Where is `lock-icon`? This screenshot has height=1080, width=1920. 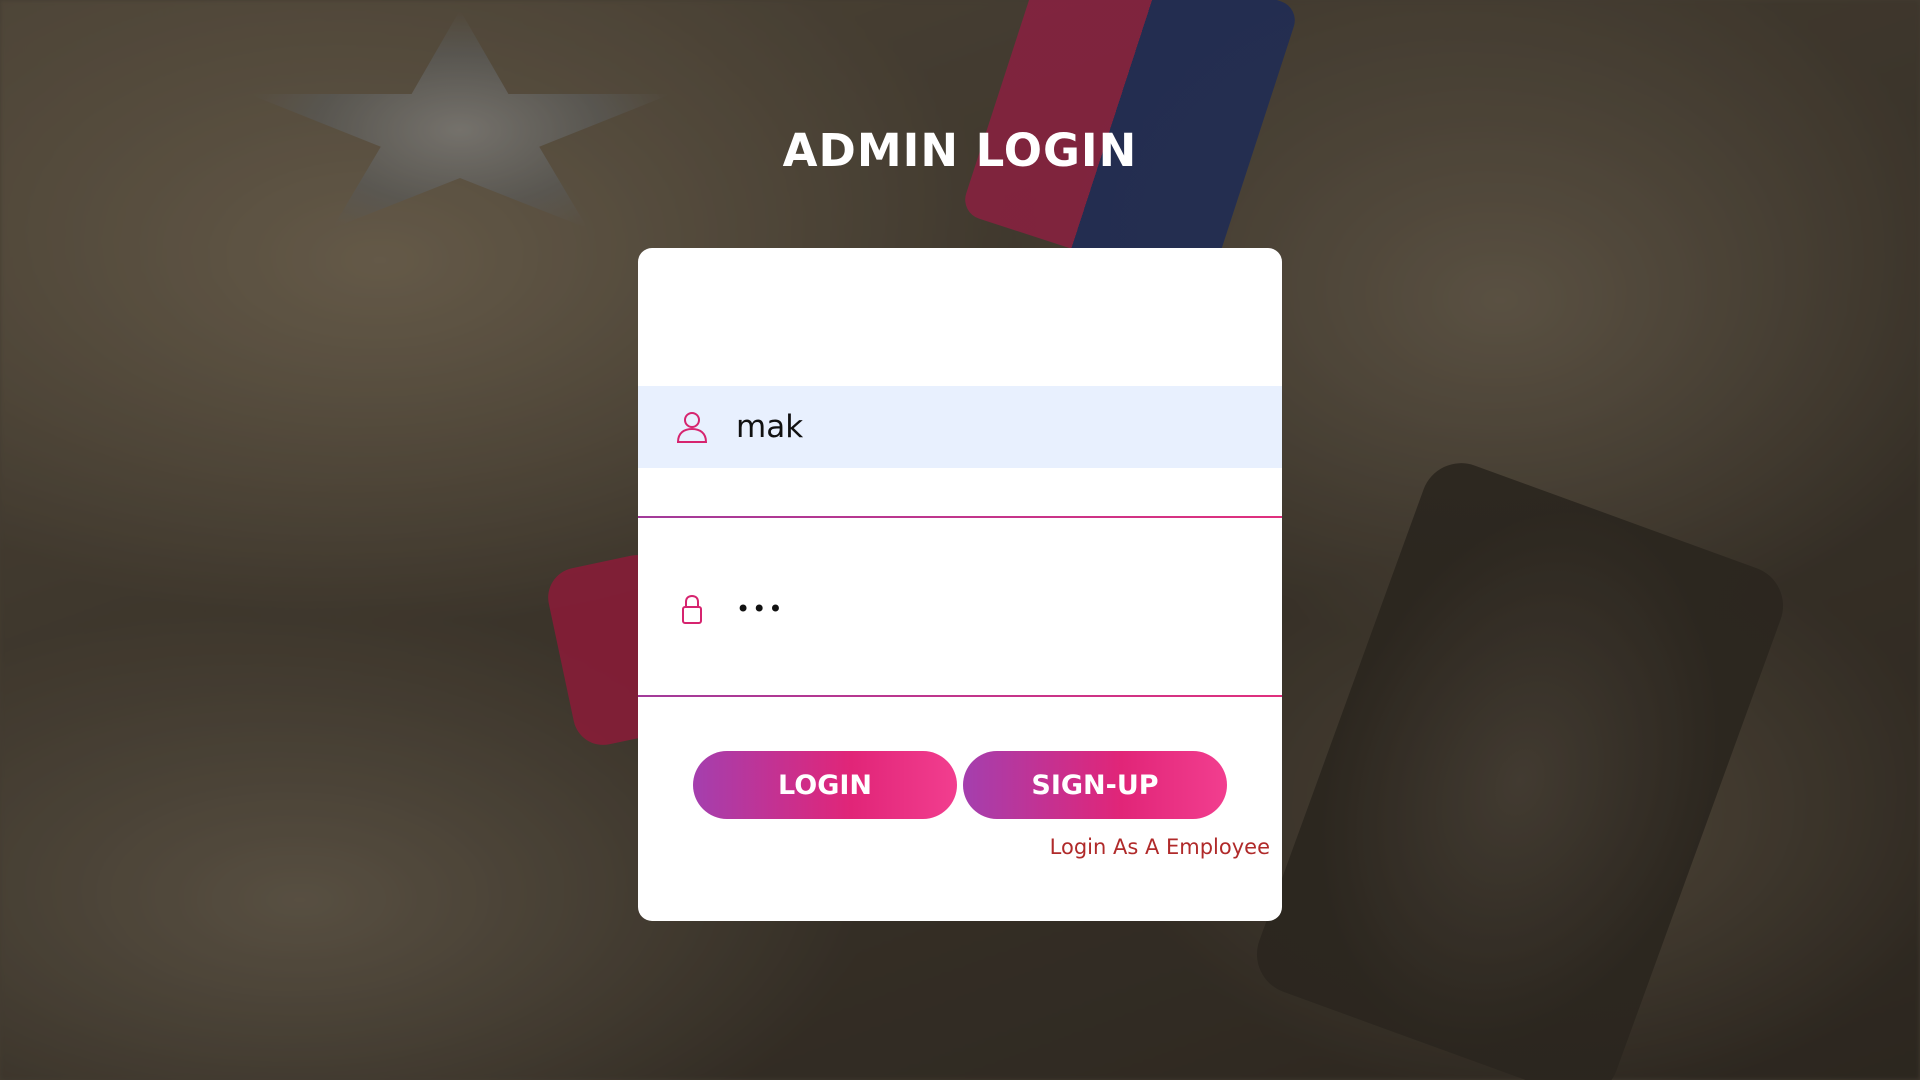
lock-icon is located at coordinates (692, 609).